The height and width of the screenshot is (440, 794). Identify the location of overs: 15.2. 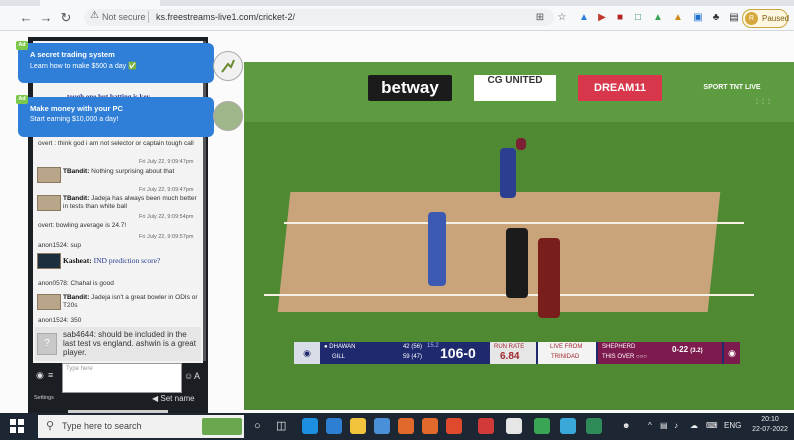
(433, 346).